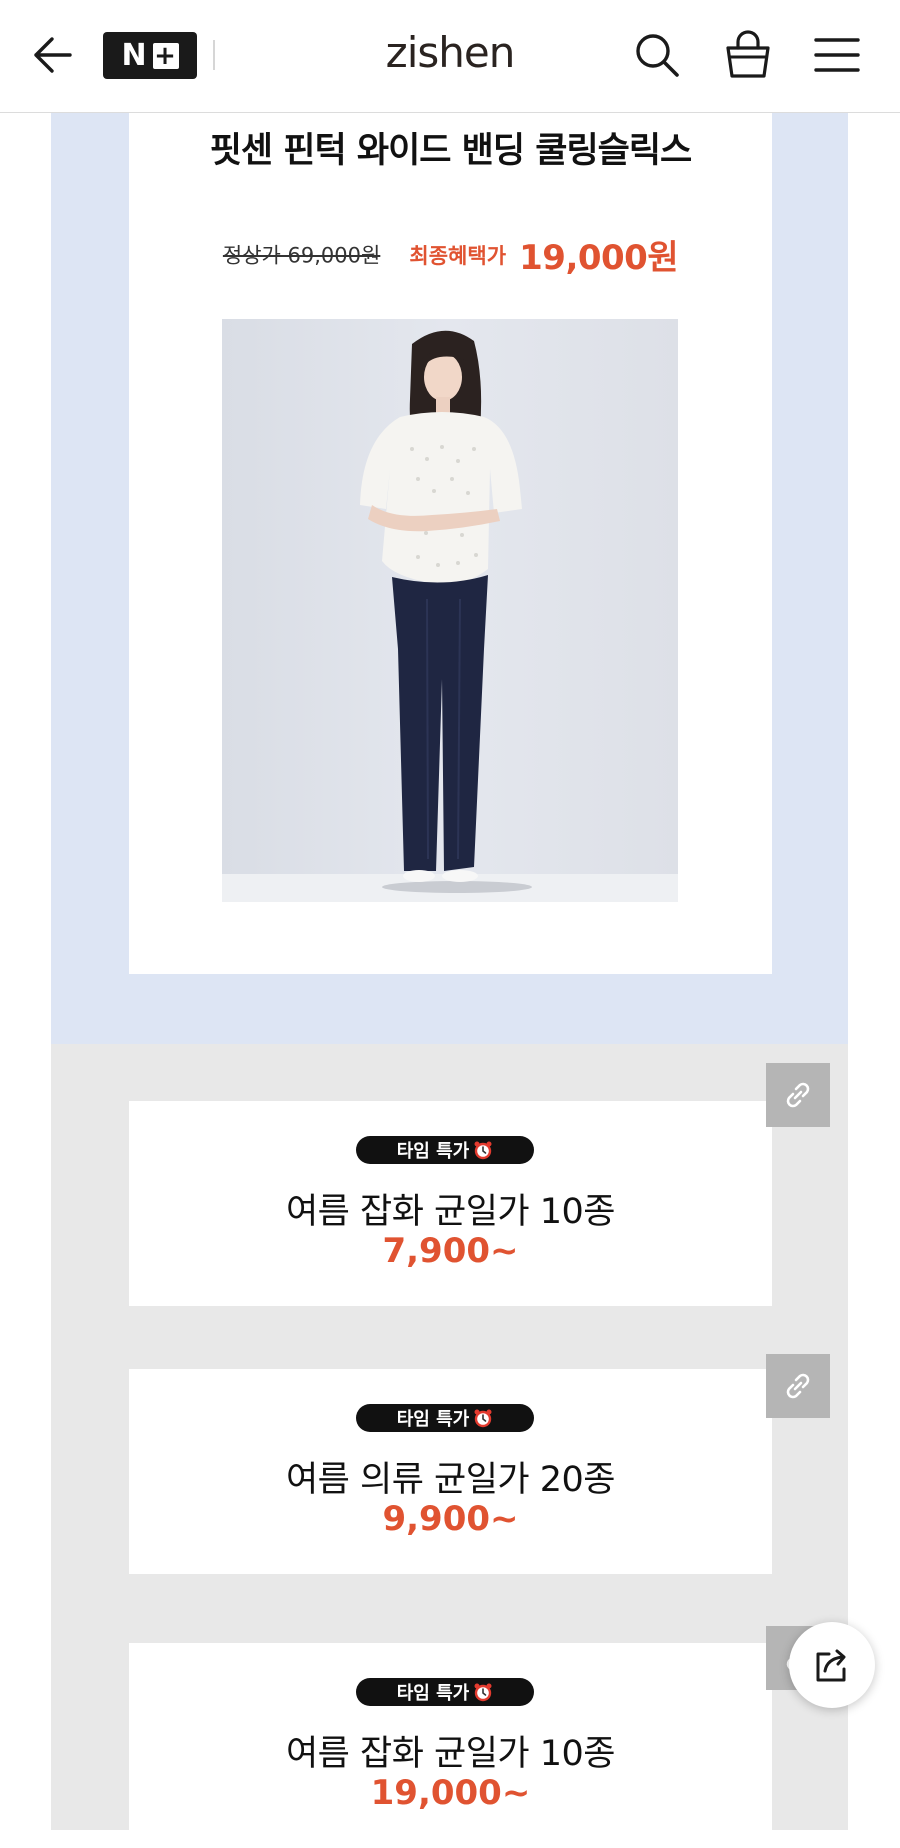 The width and height of the screenshot is (900, 1848). Describe the element at coordinates (301, 255) in the screenshot. I see `original-price: 정상가 69,000원` at that location.